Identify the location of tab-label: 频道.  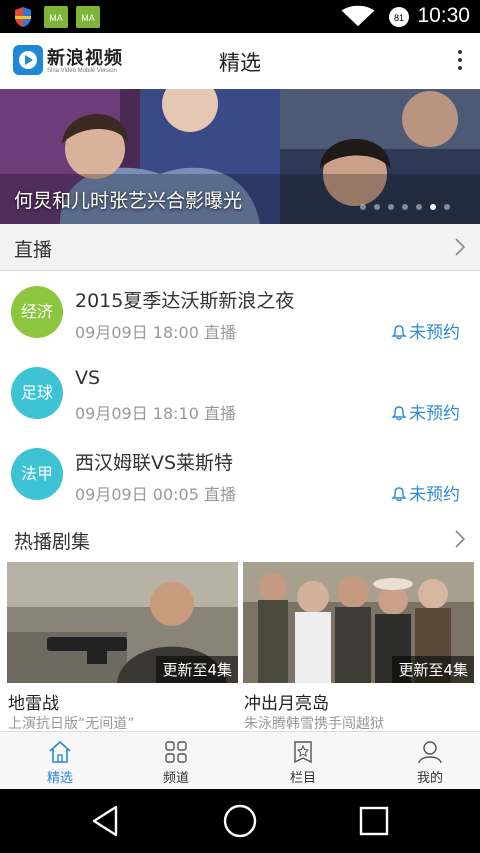
(175, 778).